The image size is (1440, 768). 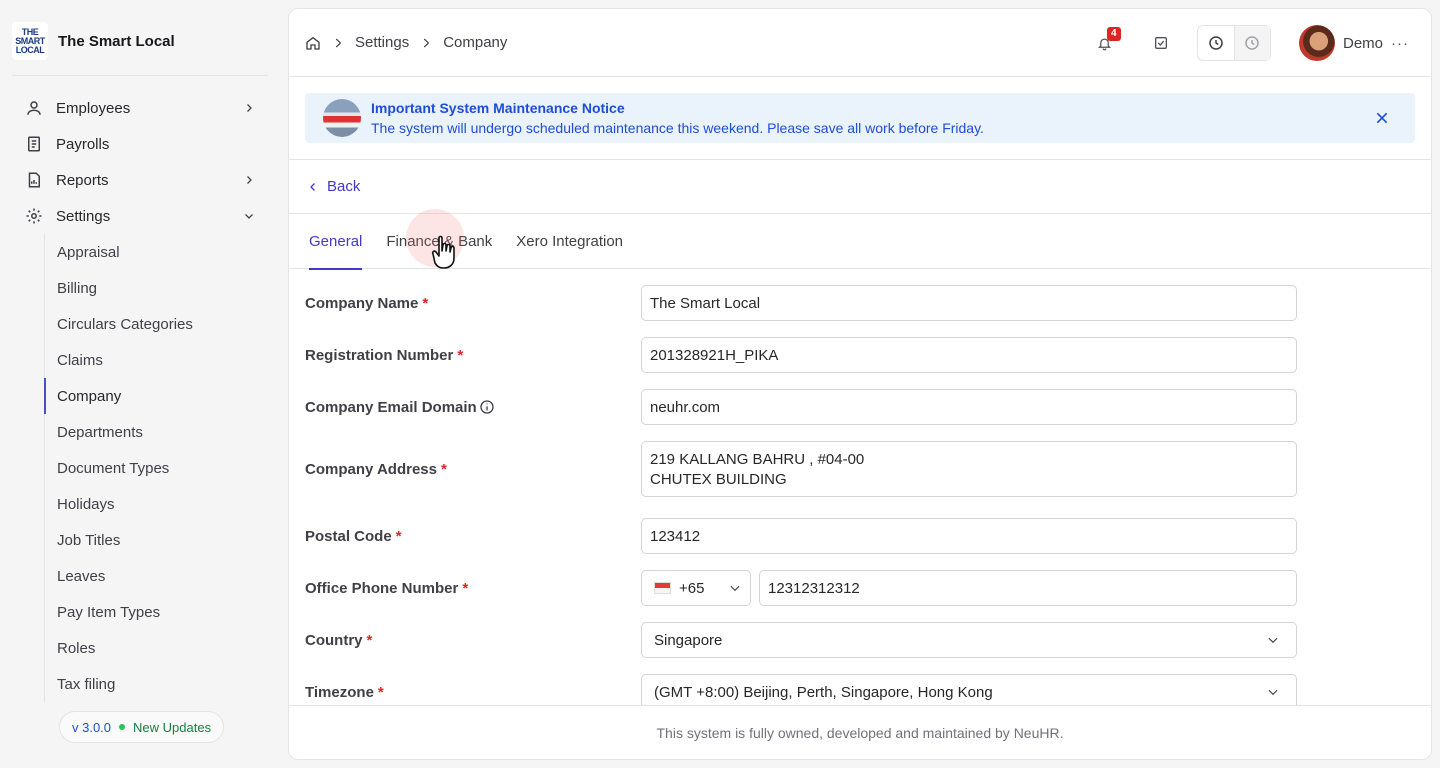 What do you see at coordinates (30, 41) in the screenshot?
I see `company-logo: THE SMART LOCAL` at bounding box center [30, 41].